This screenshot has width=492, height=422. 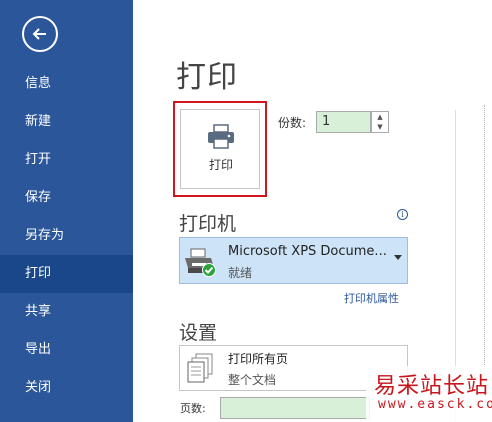 I want to click on pages-label: 页数:, so click(x=193, y=408).